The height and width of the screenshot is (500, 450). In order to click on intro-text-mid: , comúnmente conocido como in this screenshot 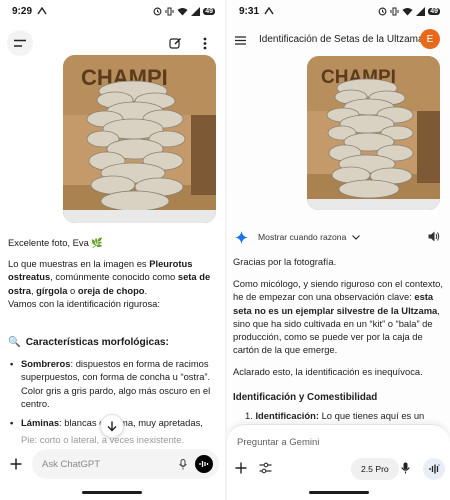, I will do `click(114, 277)`.